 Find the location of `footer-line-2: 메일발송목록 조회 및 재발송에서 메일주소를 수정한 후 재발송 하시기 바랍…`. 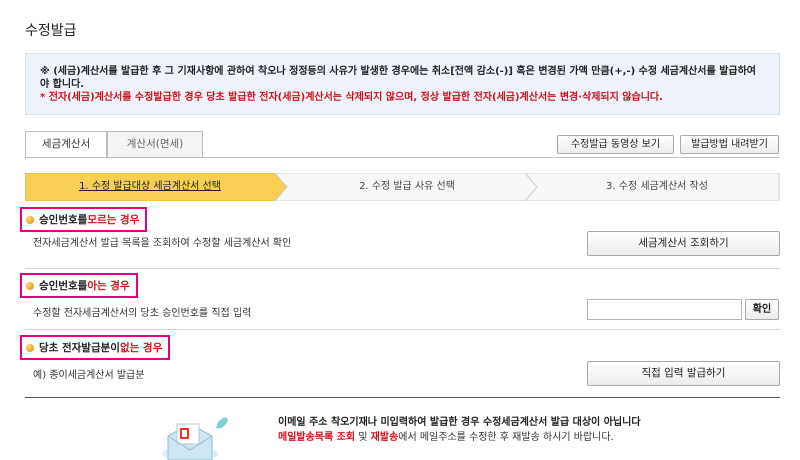

footer-line-2: 메일발송목록 조회 및 재발송에서 메일주소를 수정한 후 재발송 하시기 바랍… is located at coordinates (459, 437).